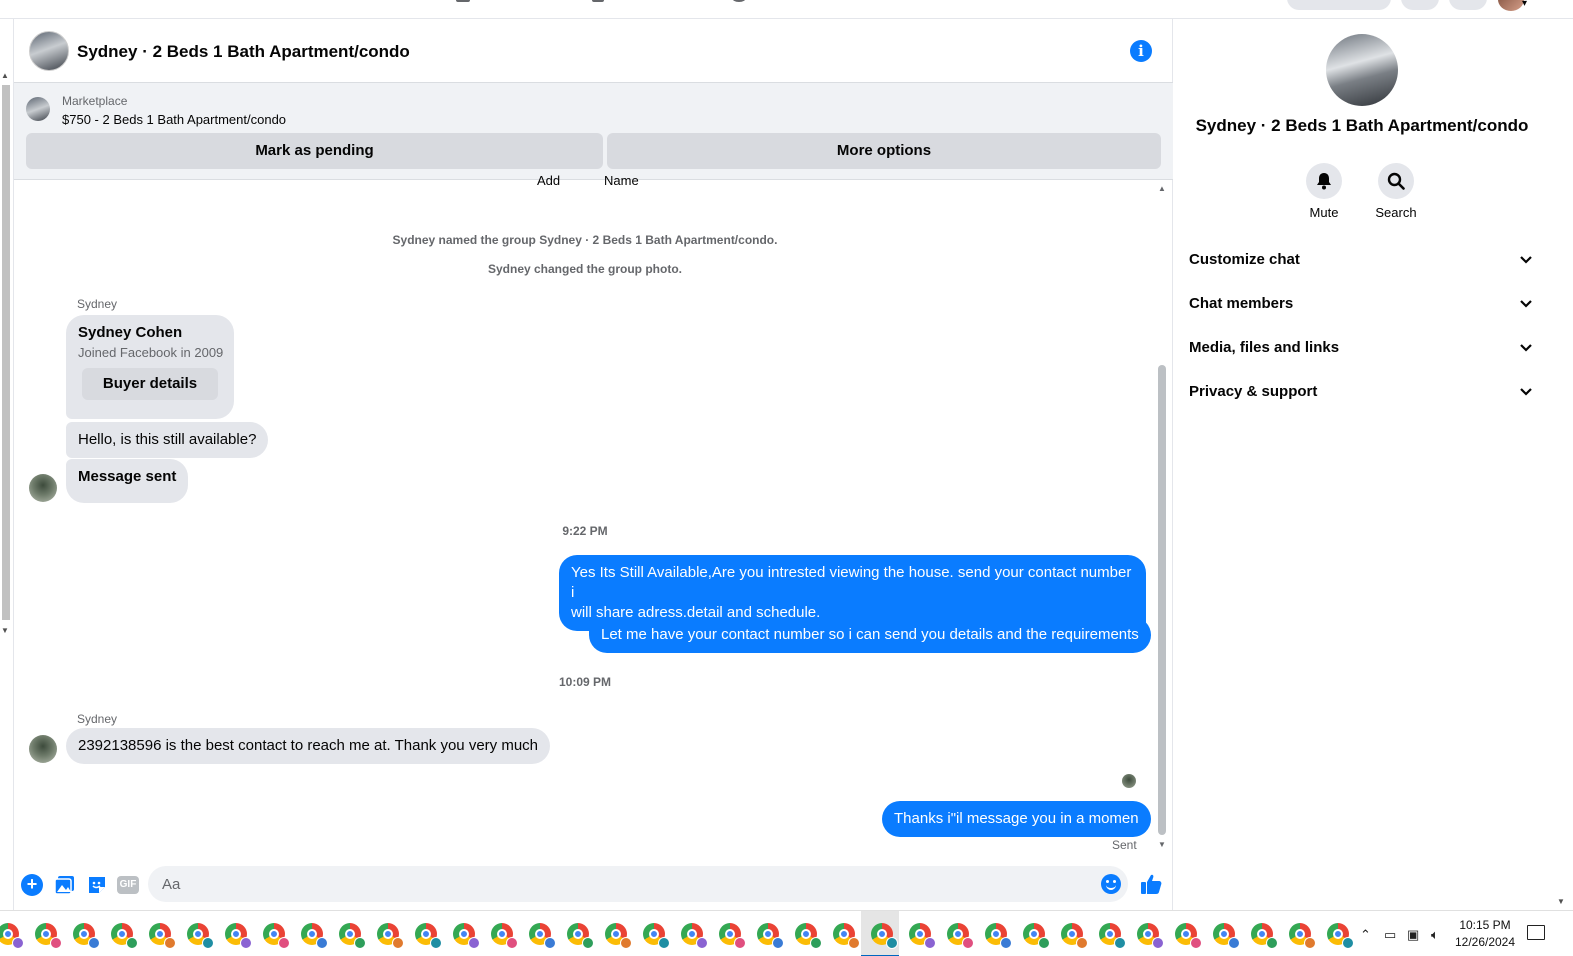 This screenshot has width=1573, height=956. Describe the element at coordinates (548, 180) in the screenshot. I see `add-label: Add` at that location.